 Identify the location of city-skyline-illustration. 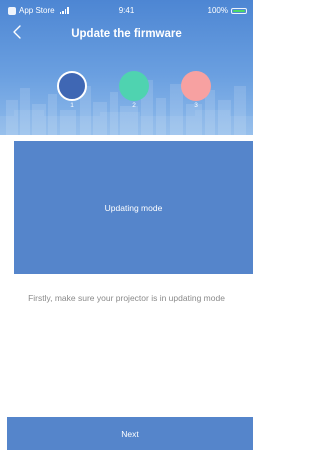
(126, 107).